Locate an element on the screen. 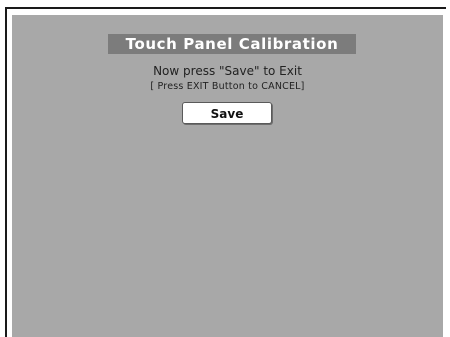 The width and height of the screenshot is (450, 337). frame-border-top is located at coordinates (225, 8).